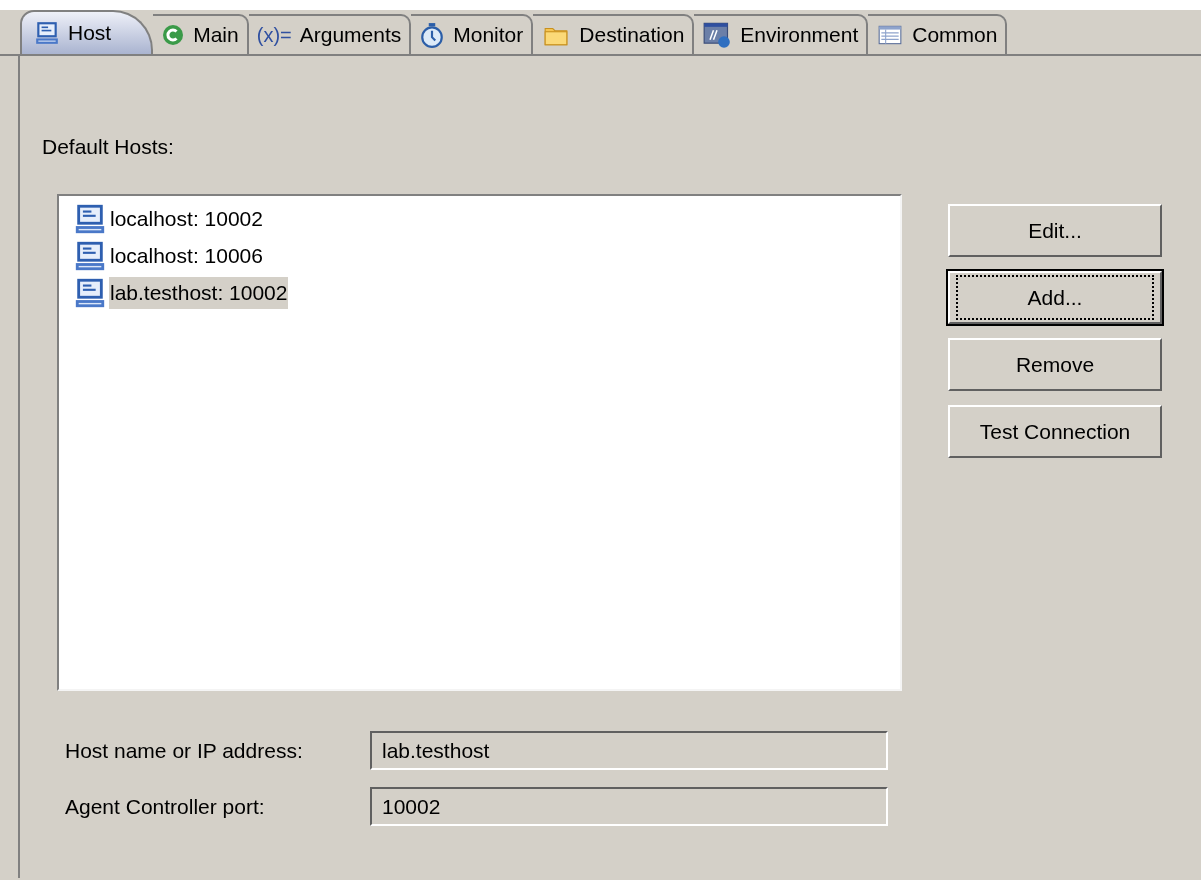 The height and width of the screenshot is (880, 1201). I want to click on list-item: localhost: 10002, so click(186, 219).